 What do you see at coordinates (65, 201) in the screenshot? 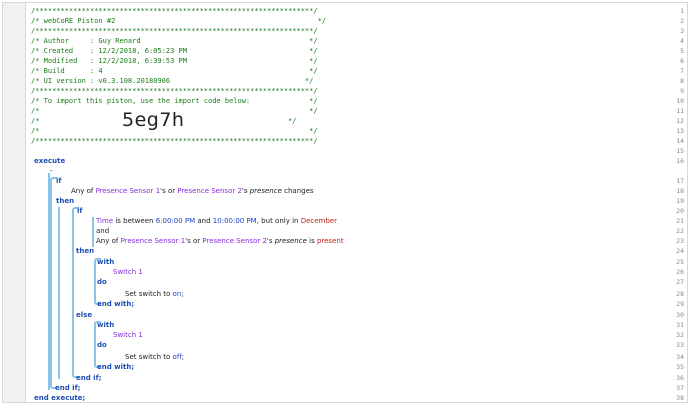
I see `then-keyword: then` at bounding box center [65, 201].